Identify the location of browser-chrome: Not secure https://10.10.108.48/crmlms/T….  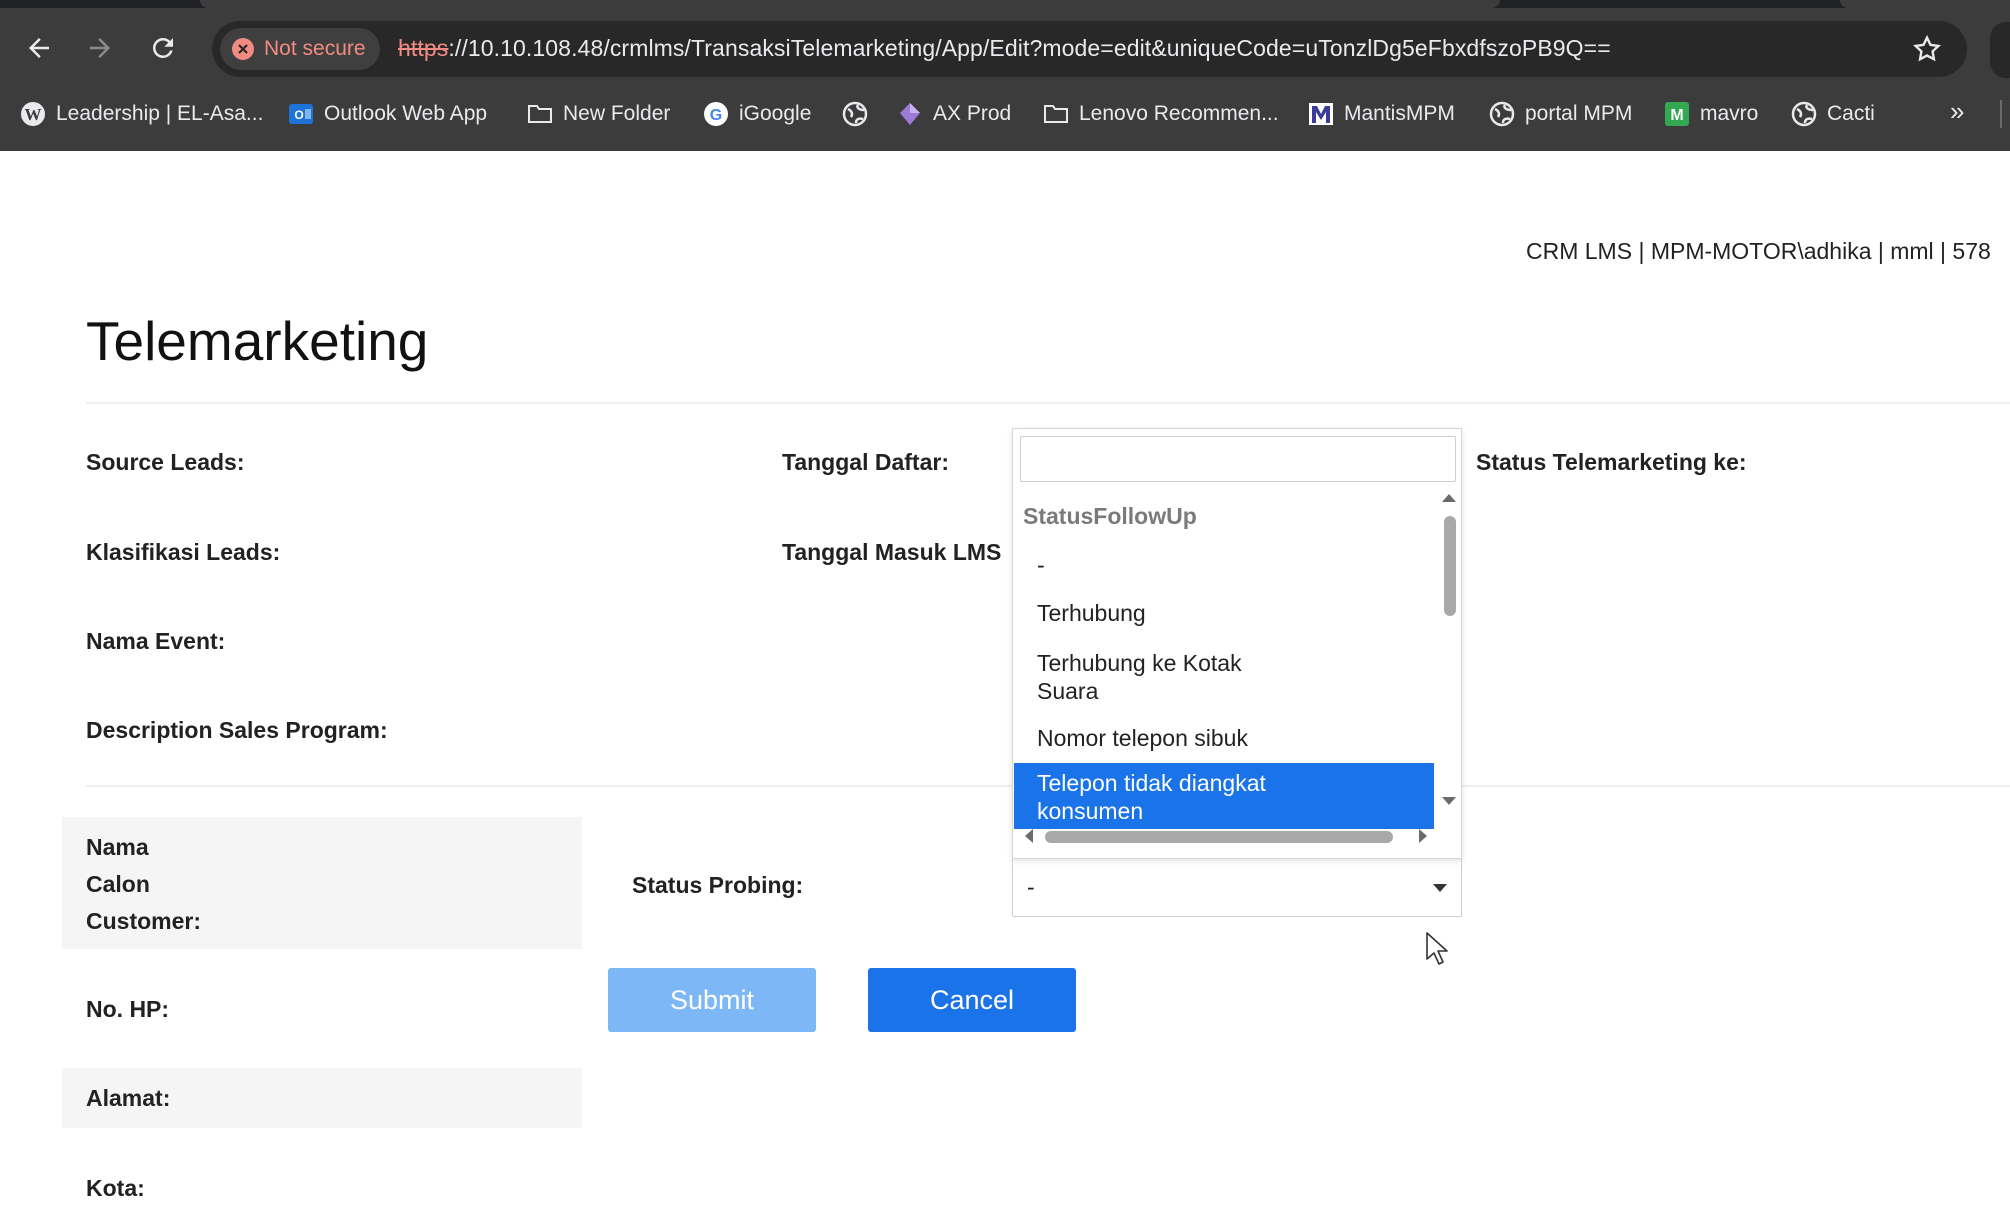
(1005, 75).